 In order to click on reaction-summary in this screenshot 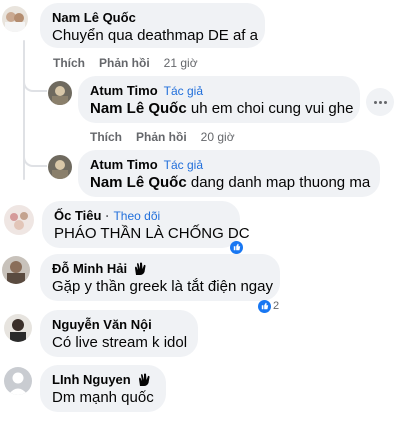, I will do `click(237, 247)`.